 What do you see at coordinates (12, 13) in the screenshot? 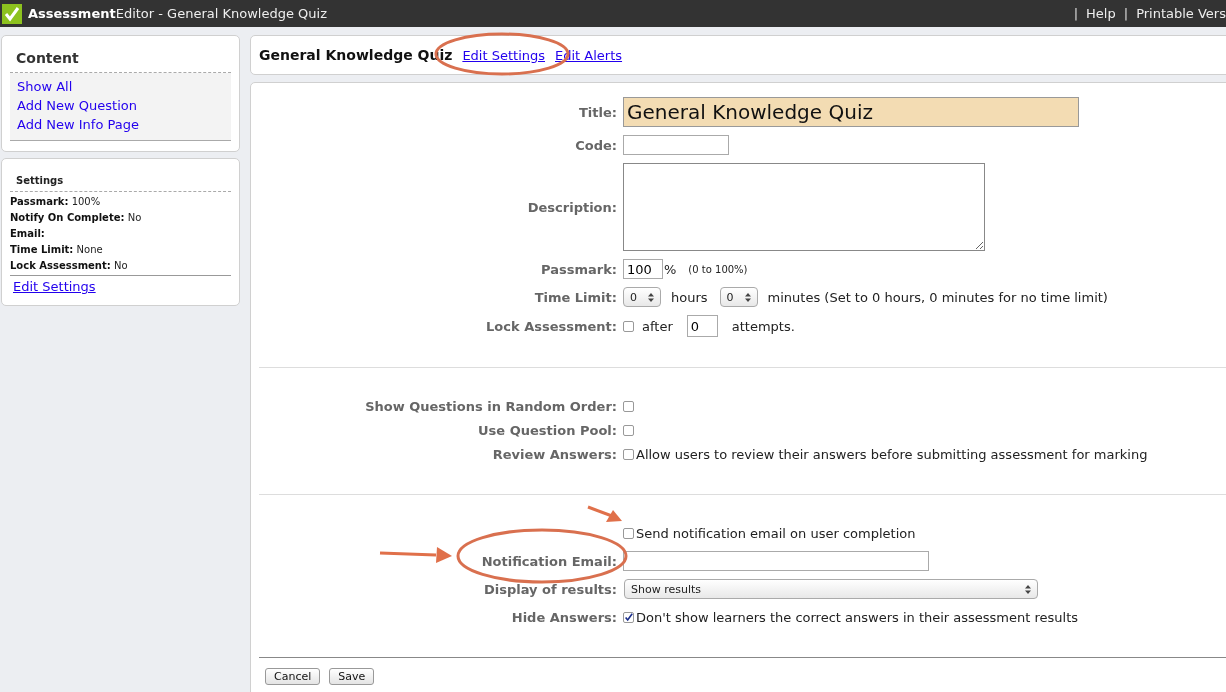
I see `checkmark-logo-icon` at bounding box center [12, 13].